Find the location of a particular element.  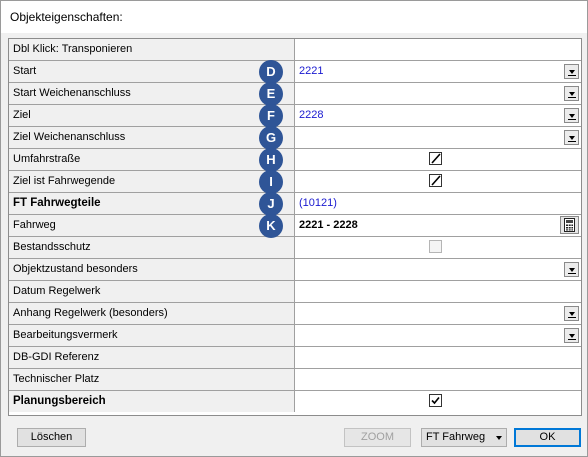

checkmark-icon is located at coordinates (435, 400).